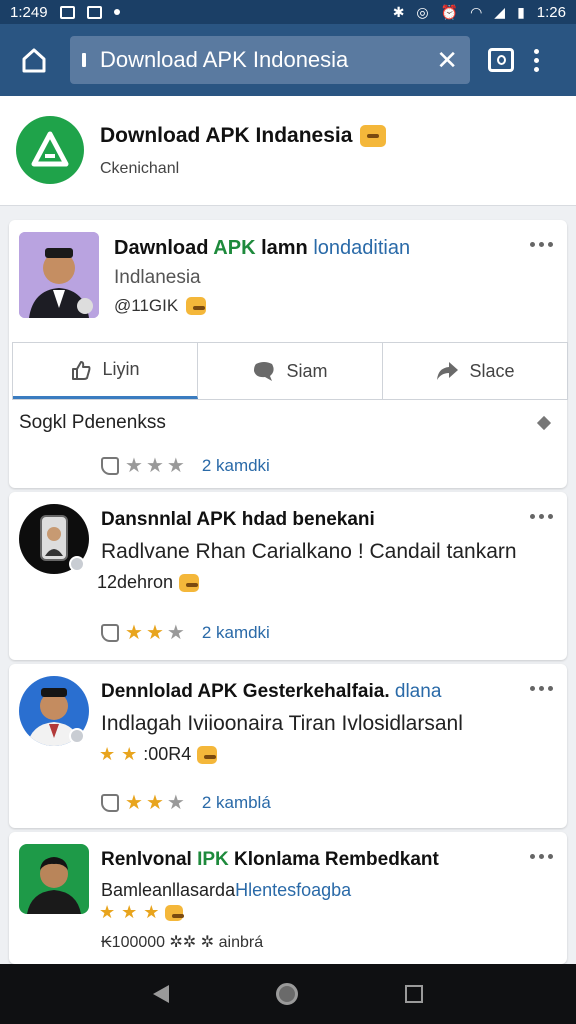 The width and height of the screenshot is (576, 1024). I want to click on comment-count: 2 kamblá, so click(236, 803).